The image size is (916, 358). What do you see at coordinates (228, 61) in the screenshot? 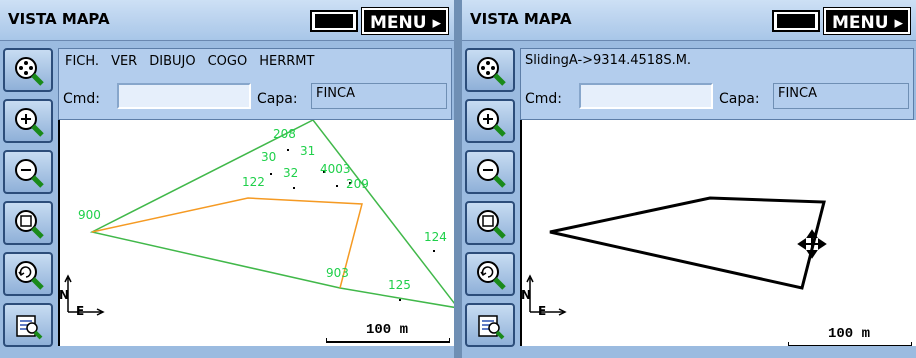
I see `menu-cogo: COGO` at bounding box center [228, 61].